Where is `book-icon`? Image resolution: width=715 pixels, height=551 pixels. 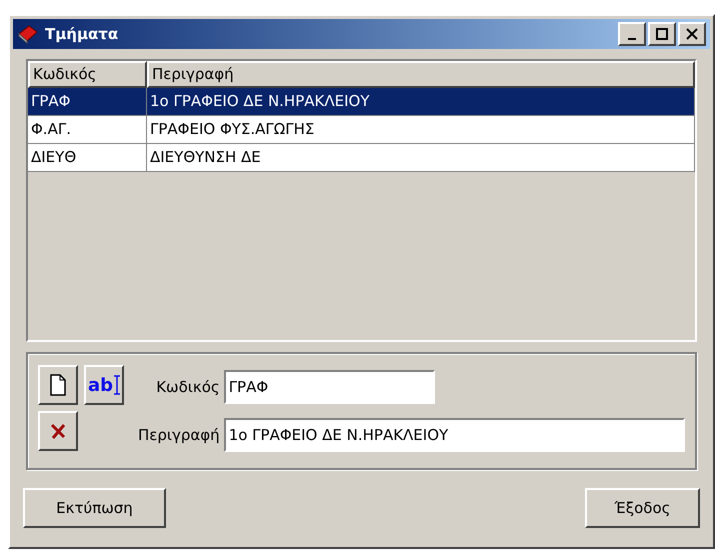
book-icon is located at coordinates (28, 34).